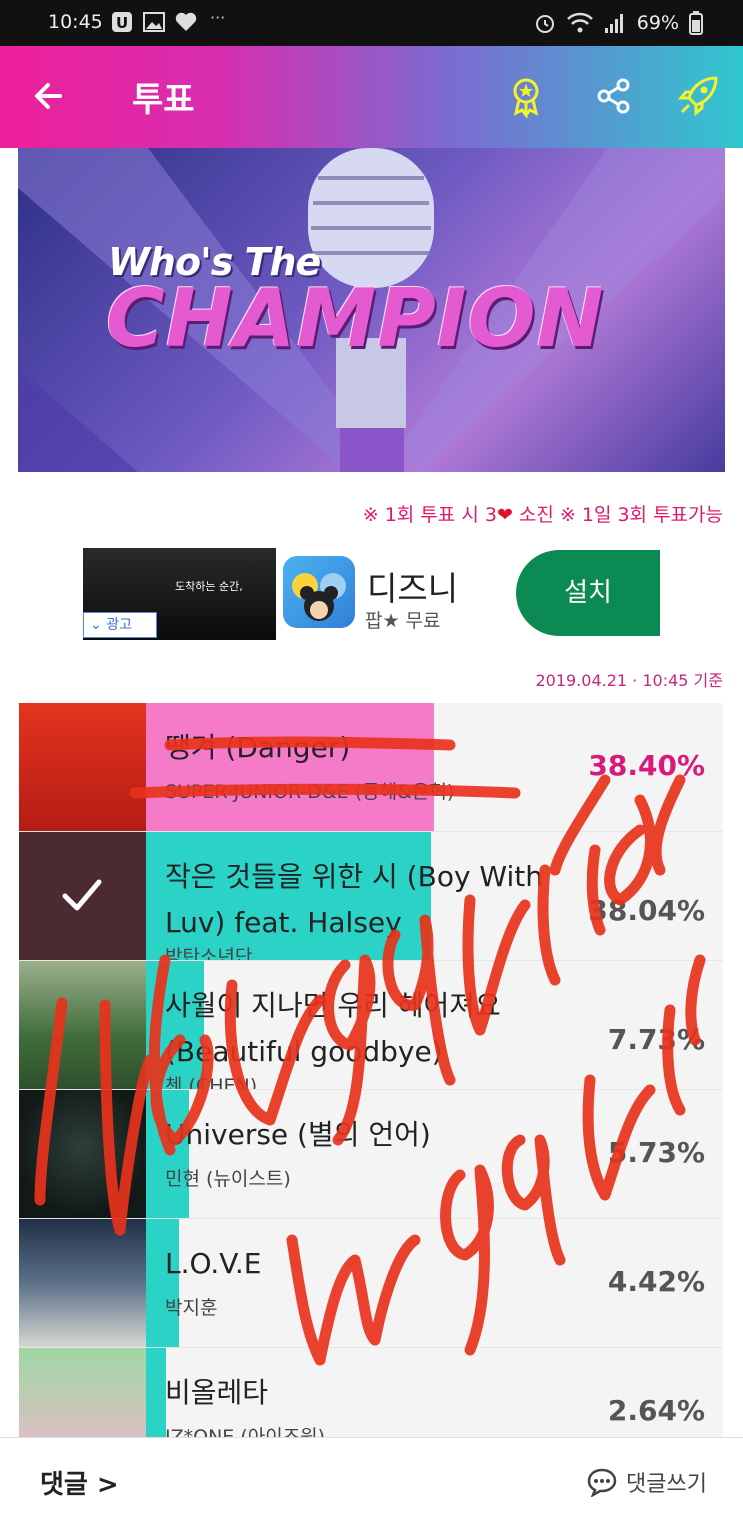 The image size is (743, 1523). Describe the element at coordinates (355, 318) in the screenshot. I see `banner-title-line2: CHAMPION` at that location.